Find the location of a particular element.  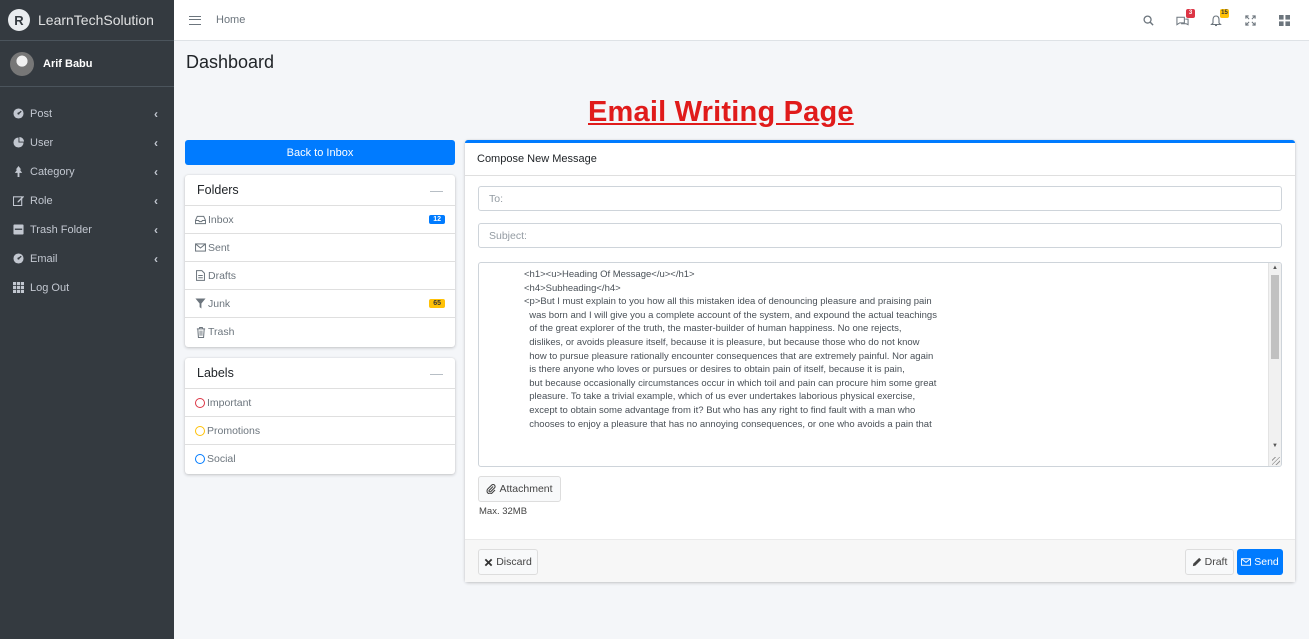

sidebar-item-trash-folder: Trash Folder ‹ is located at coordinates (87, 229).